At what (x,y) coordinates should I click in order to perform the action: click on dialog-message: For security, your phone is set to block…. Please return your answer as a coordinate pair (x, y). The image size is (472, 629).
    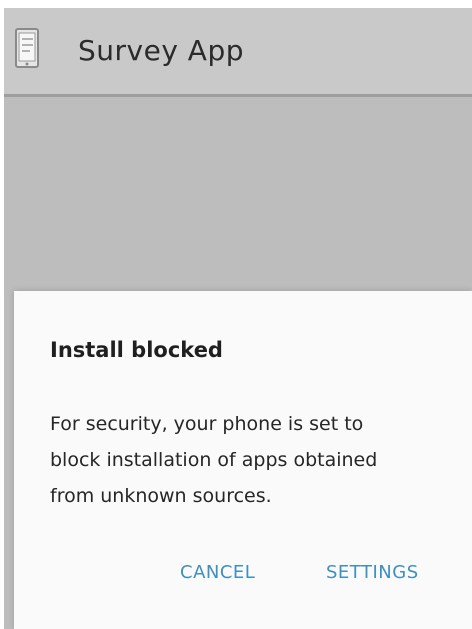
    Looking at the image, I should click on (214, 460).